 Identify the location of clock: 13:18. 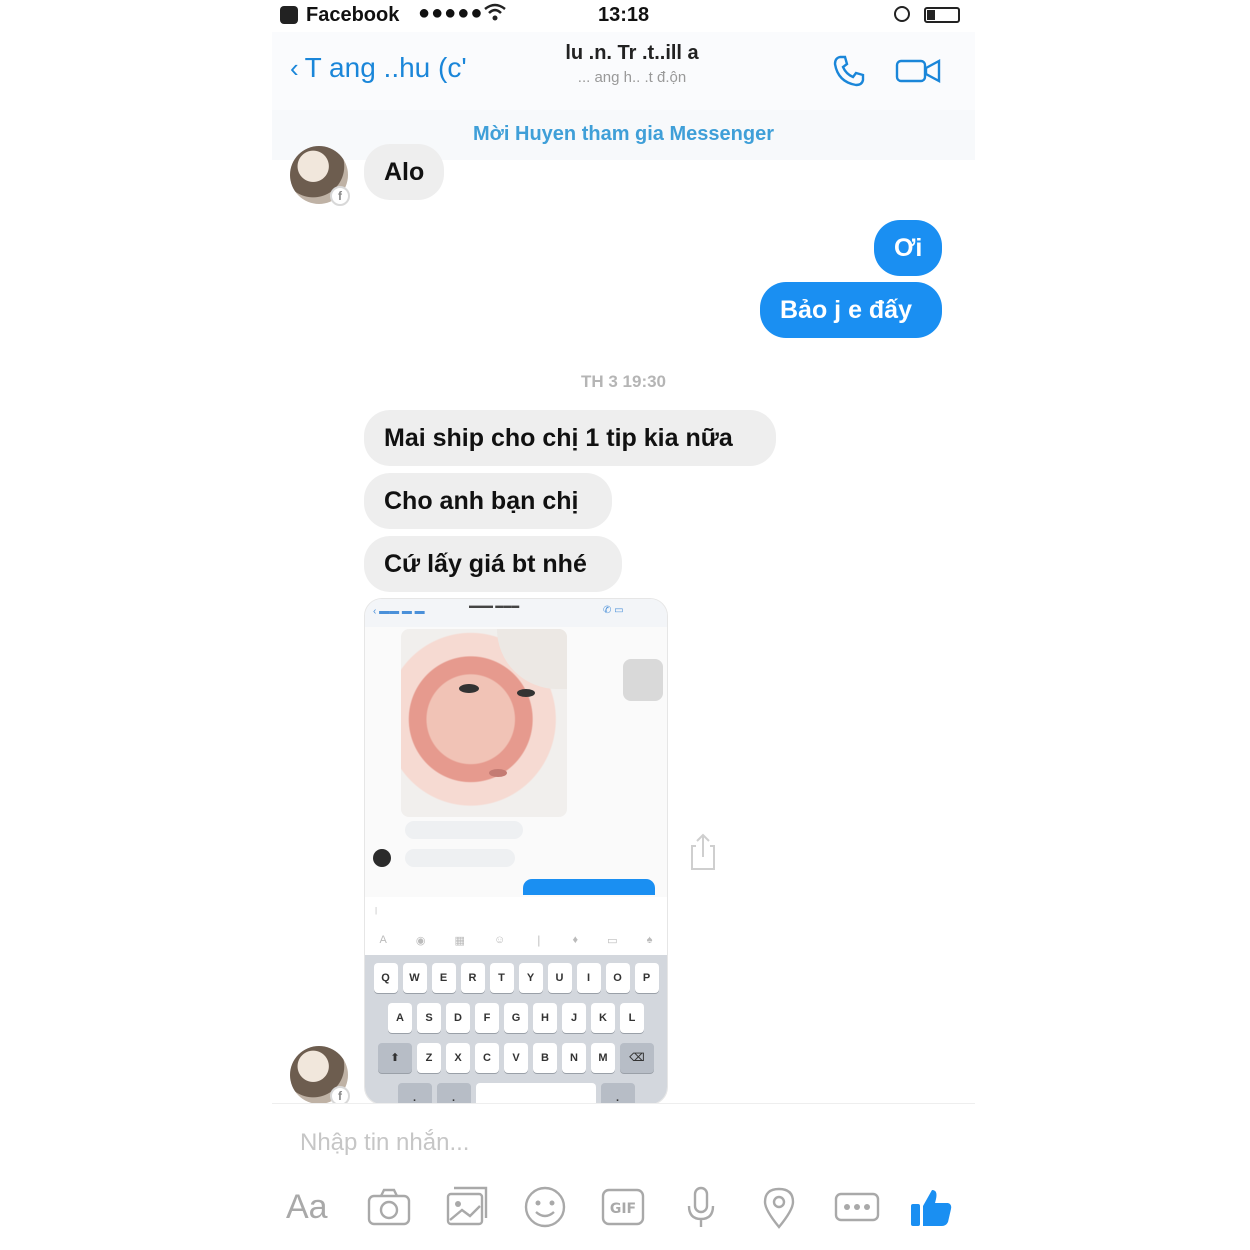
(624, 15).